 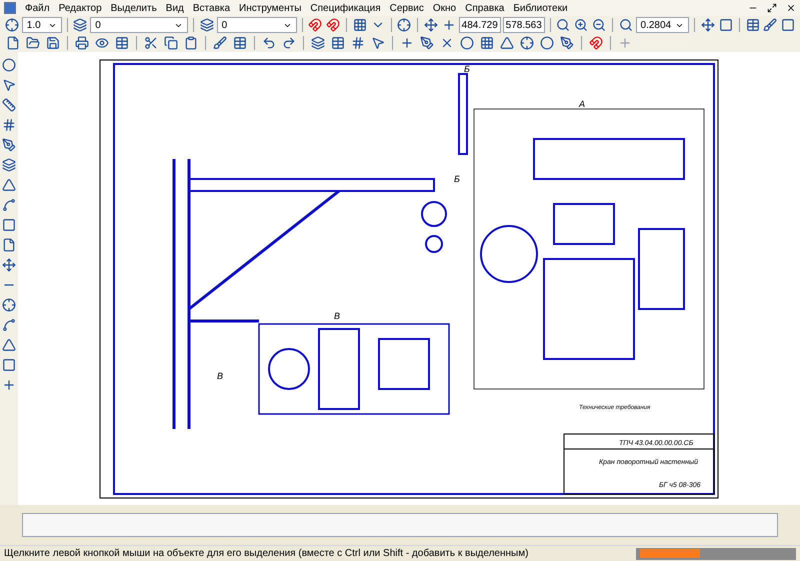 What do you see at coordinates (582, 103) in the screenshot?
I see `view-label: А` at bounding box center [582, 103].